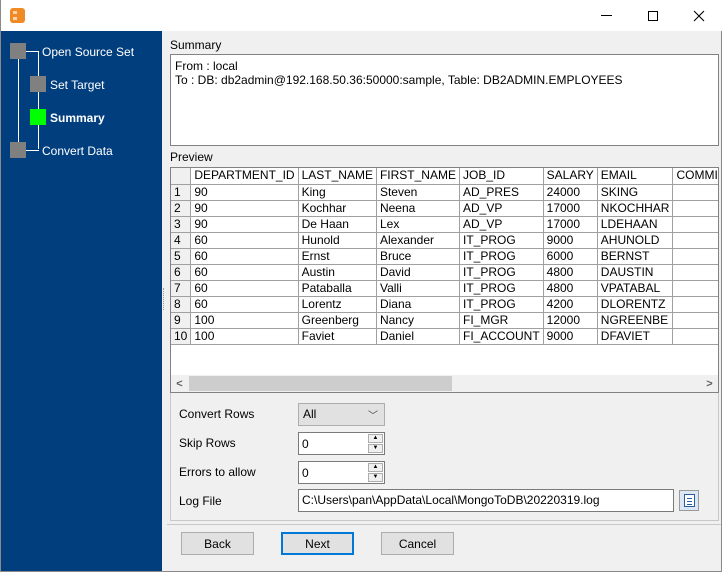 Image resolution: width=722 pixels, height=572 pixels. I want to click on row-number: 4, so click(181, 240).